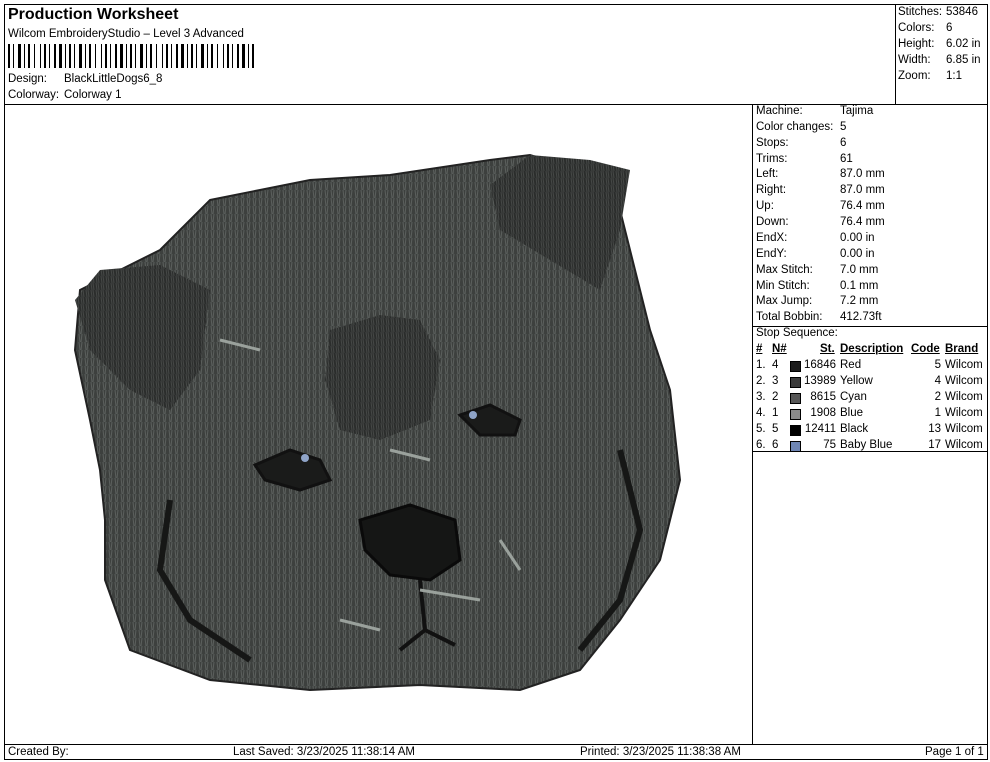 This screenshot has height=762, width=990. Describe the element at coordinates (795, 127) in the screenshot. I see `info-colorchanges-label: Color changes:` at that location.